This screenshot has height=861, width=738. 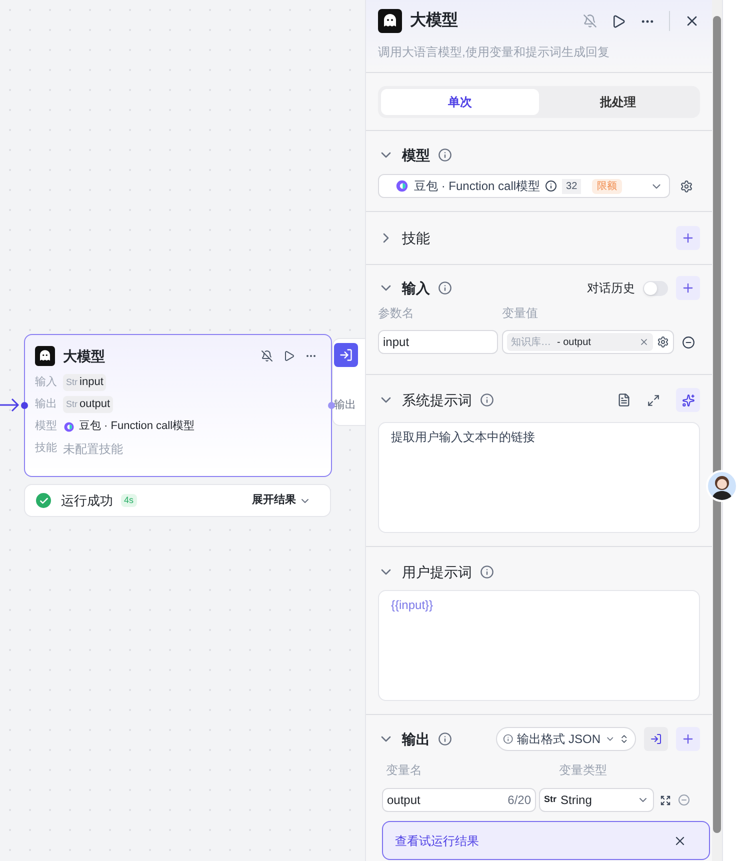 I want to click on history-label: 对话历史, so click(x=611, y=288).